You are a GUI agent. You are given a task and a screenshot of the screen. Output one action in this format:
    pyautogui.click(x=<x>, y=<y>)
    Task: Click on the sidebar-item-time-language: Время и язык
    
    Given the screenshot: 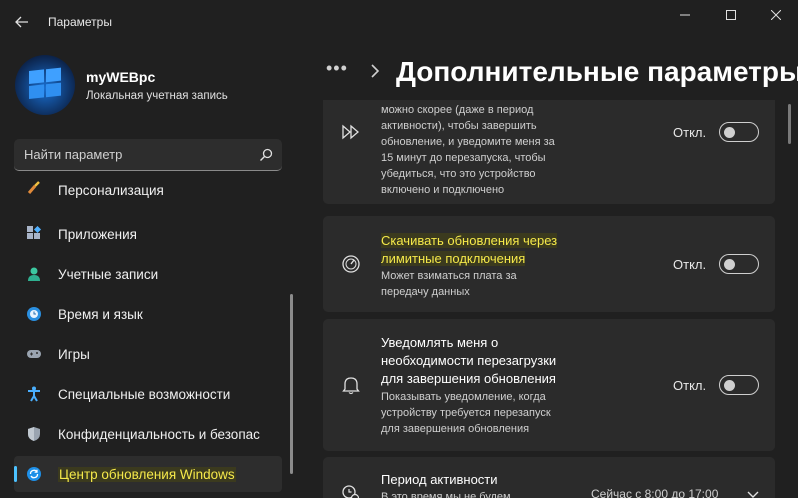 What is the action you would take?
    pyautogui.click(x=148, y=314)
    